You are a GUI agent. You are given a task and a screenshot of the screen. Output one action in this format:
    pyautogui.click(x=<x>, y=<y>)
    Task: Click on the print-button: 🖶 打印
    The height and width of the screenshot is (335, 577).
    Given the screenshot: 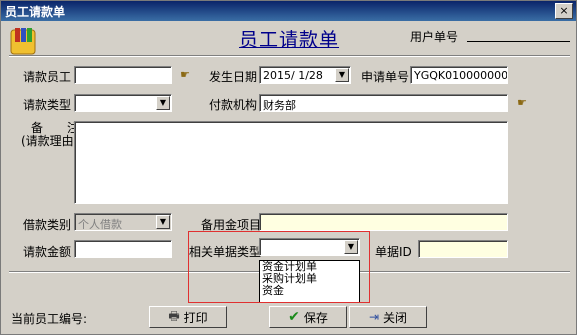 What is the action you would take?
    pyautogui.click(x=188, y=317)
    